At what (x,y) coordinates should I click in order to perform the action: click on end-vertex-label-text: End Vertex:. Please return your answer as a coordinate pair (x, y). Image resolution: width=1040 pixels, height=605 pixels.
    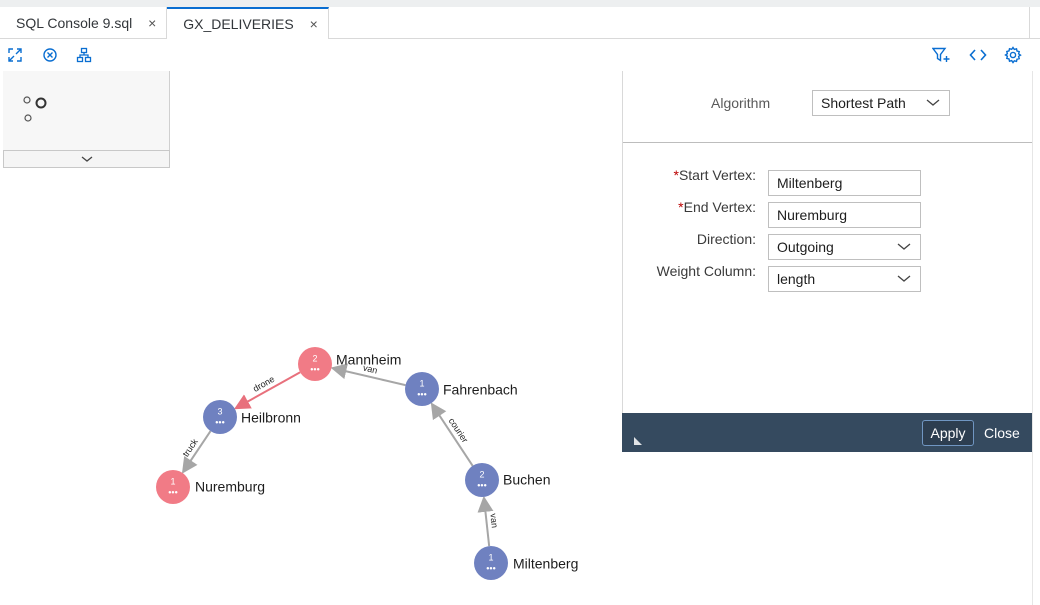
    Looking at the image, I should click on (719, 207).